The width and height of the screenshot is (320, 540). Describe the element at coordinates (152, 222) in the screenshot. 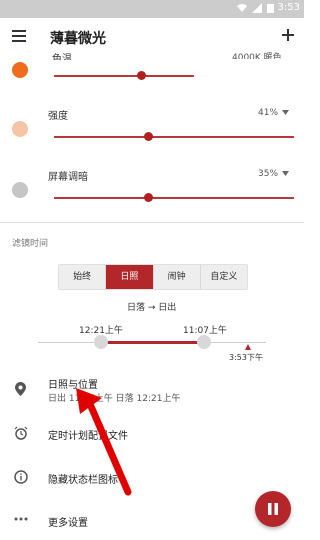

I see `divider` at that location.